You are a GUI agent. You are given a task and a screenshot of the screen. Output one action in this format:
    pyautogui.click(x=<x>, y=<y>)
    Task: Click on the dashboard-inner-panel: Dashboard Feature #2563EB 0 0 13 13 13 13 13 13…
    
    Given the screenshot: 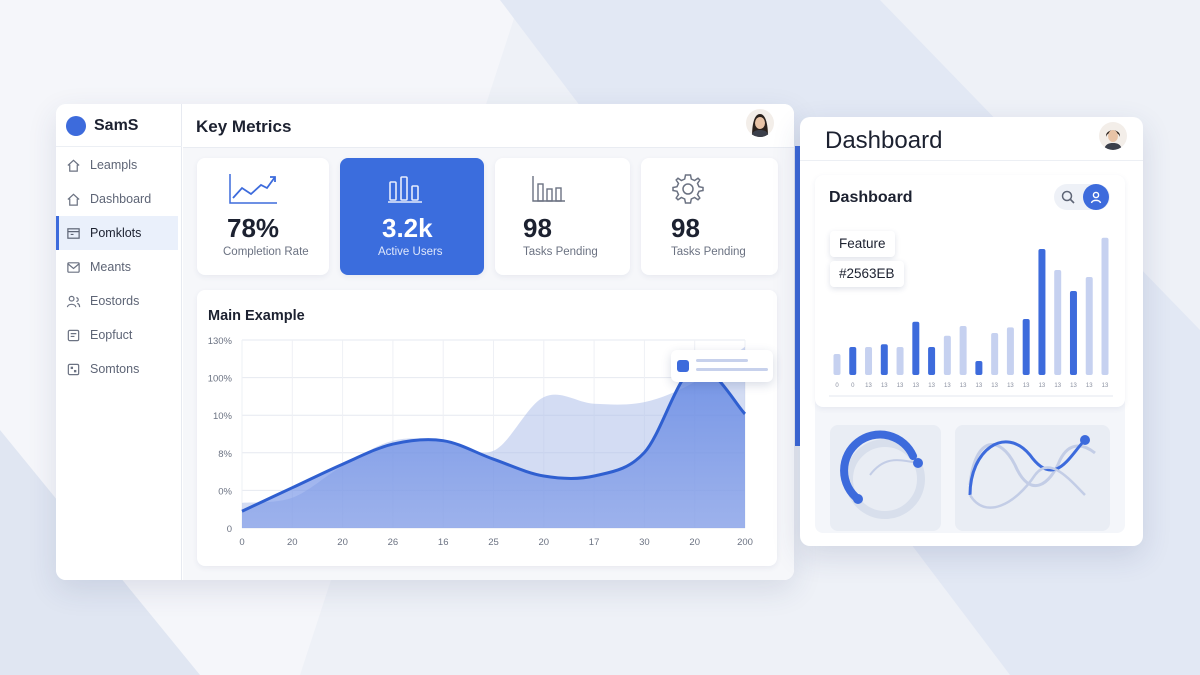 What is the action you would take?
    pyautogui.click(x=970, y=354)
    